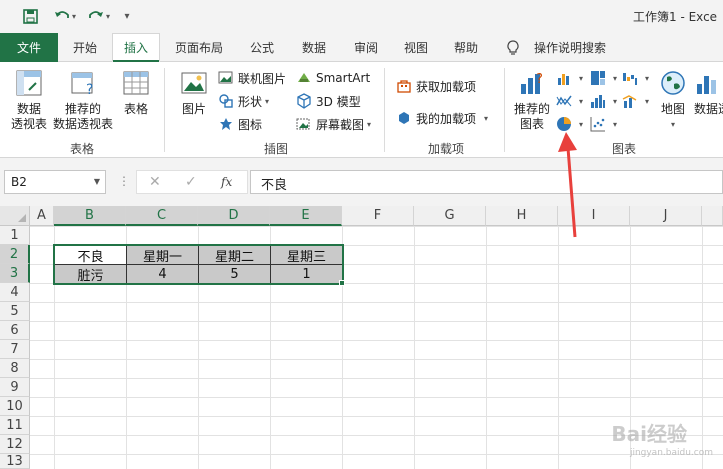 Image resolution: width=723 pixels, height=469 pixels. I want to click on column-header-a: A, so click(42, 216).